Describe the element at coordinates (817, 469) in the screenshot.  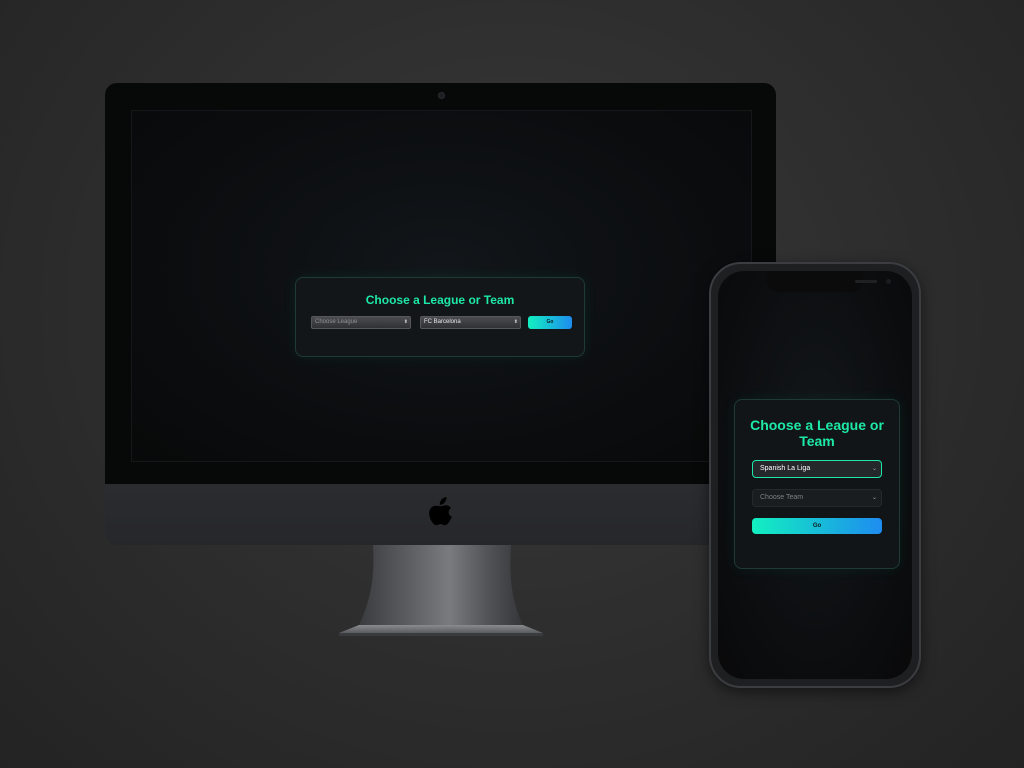
I see `mobile-league-select: Spanish La Liga ⌄` at that location.